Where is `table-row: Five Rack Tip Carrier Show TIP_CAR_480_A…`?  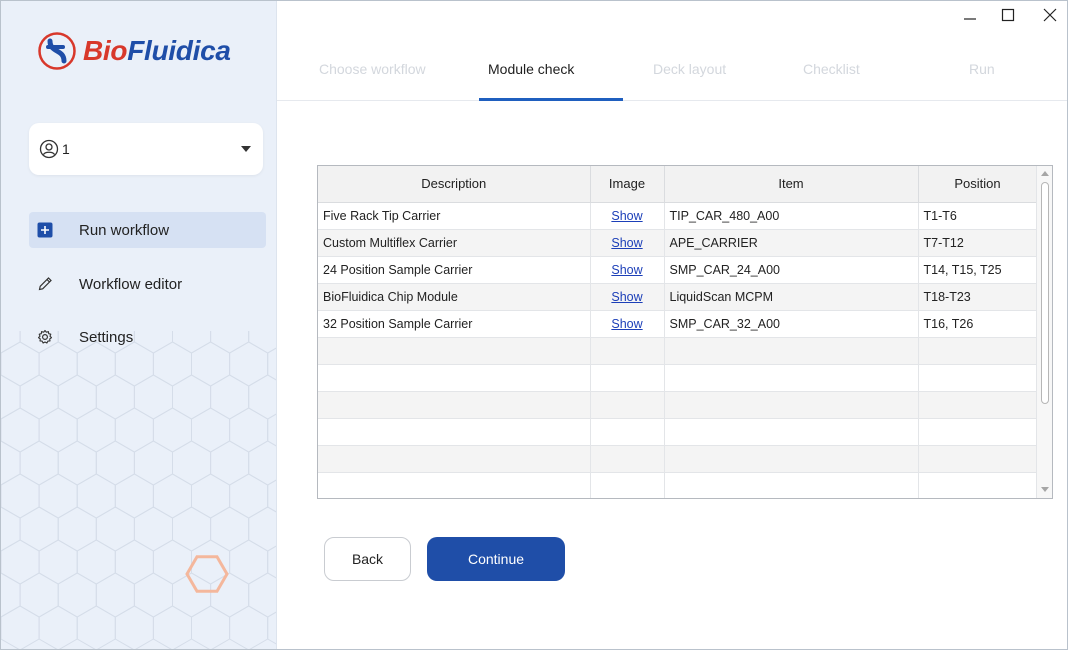
table-row: Five Rack Tip Carrier Show TIP_CAR_480_A… is located at coordinates (678, 216).